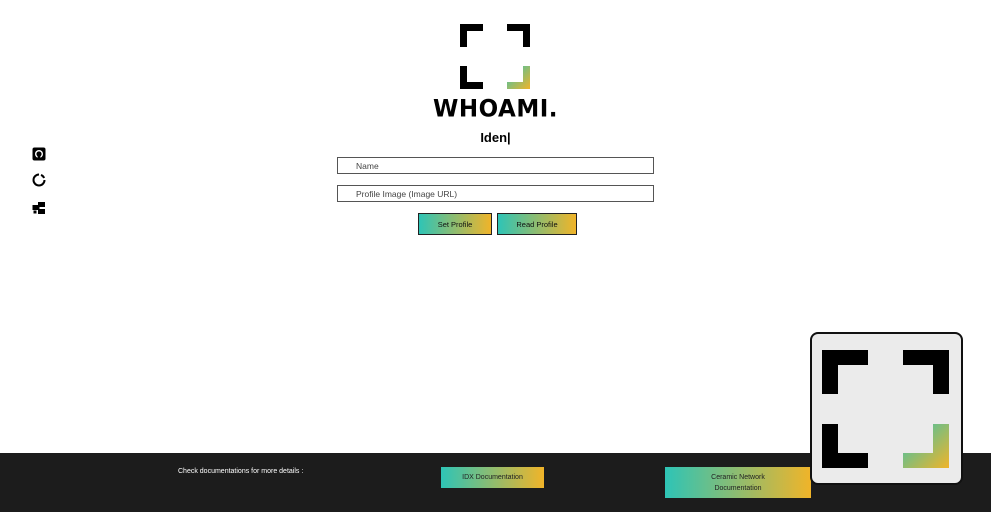 The height and width of the screenshot is (512, 991). Describe the element at coordinates (495, 137) in the screenshot. I see `typing-headline: Iden|` at that location.